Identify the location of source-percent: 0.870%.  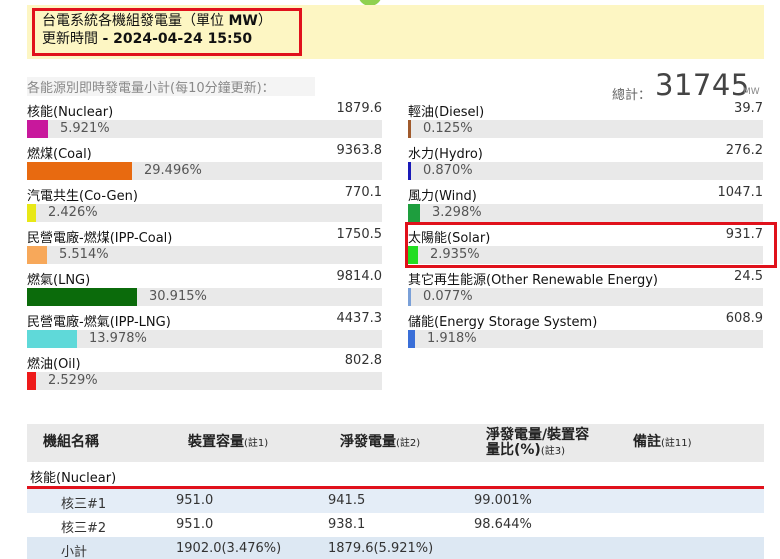
(448, 170).